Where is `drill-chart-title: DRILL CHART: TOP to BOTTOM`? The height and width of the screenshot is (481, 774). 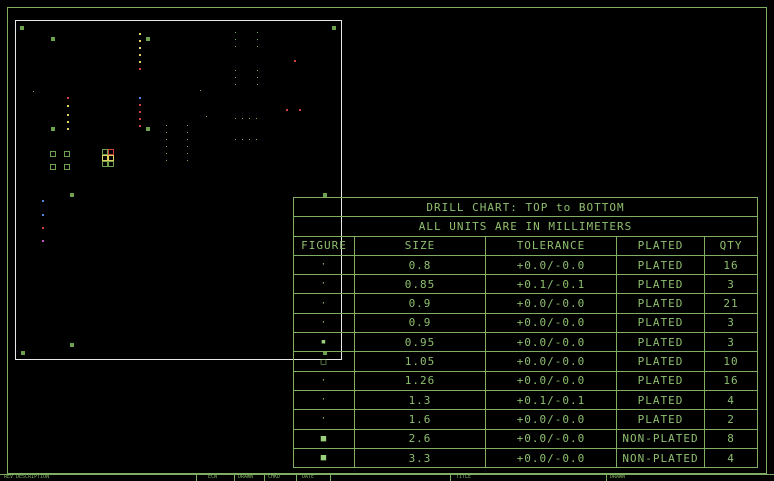 drill-chart-title: DRILL CHART: TOP to BOTTOM is located at coordinates (525, 207).